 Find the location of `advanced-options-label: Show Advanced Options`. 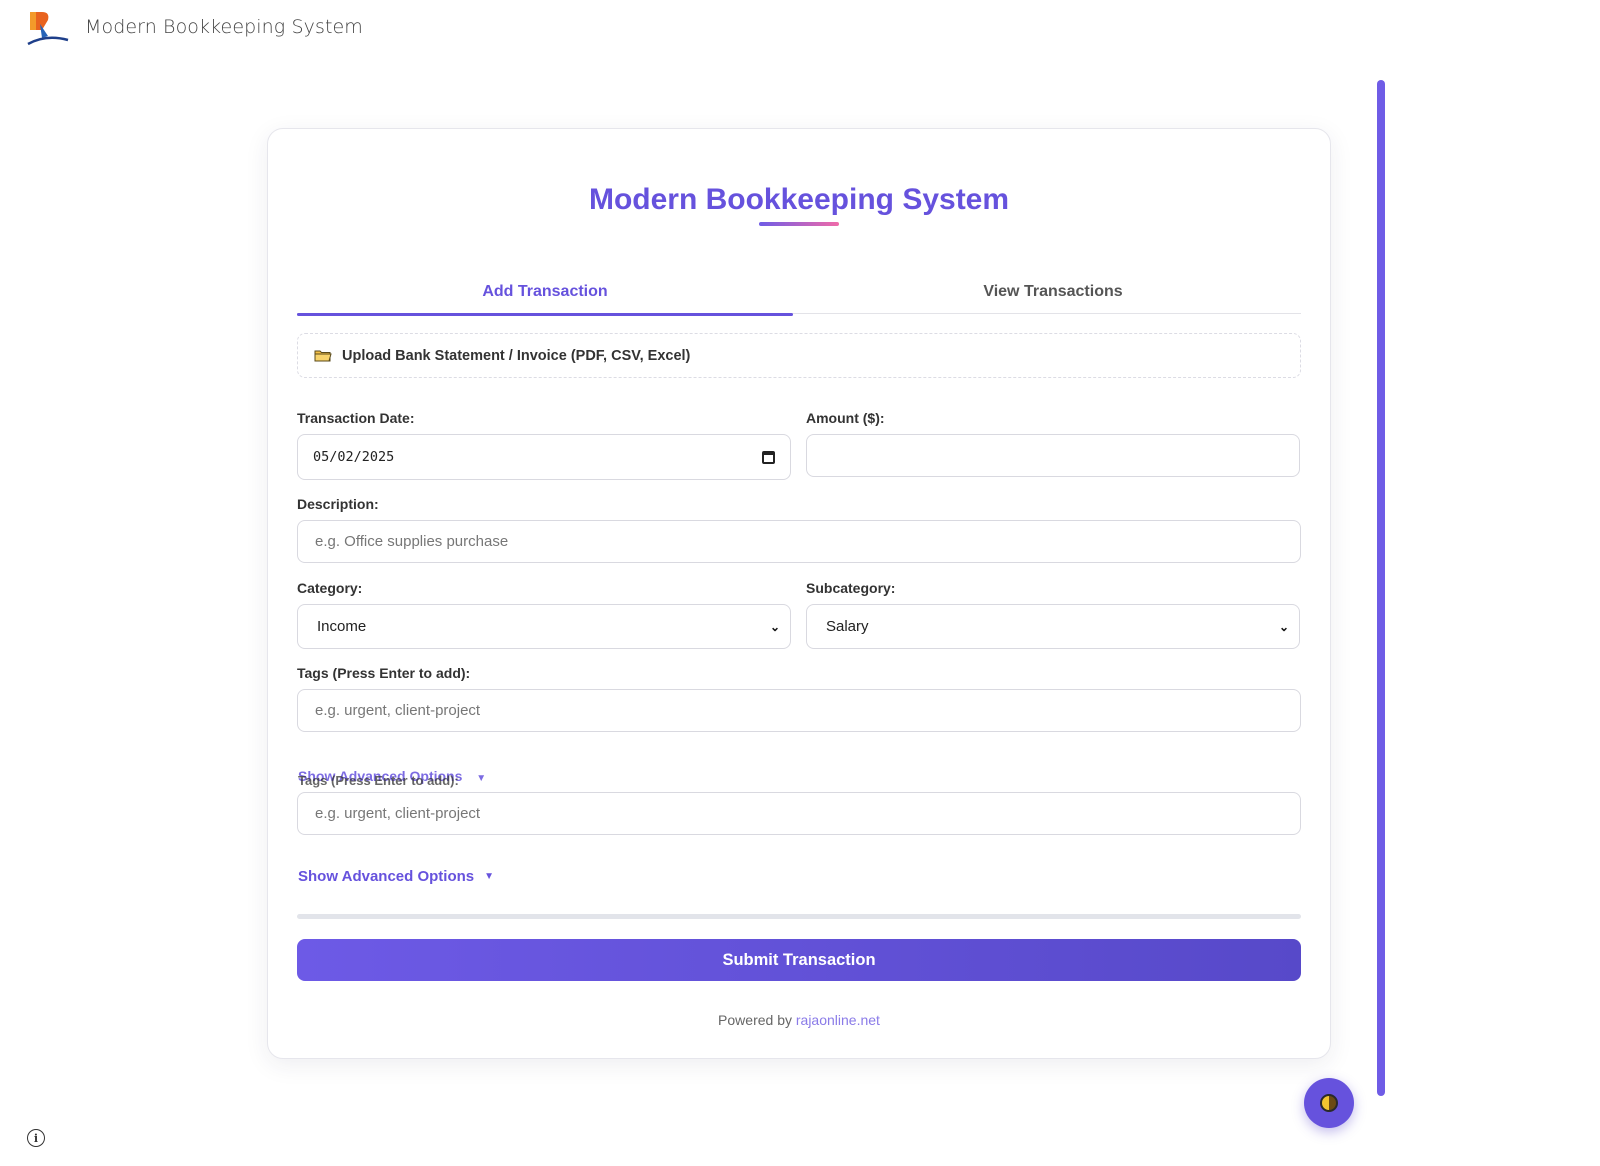

advanced-options-label: Show Advanced Options is located at coordinates (386, 876).